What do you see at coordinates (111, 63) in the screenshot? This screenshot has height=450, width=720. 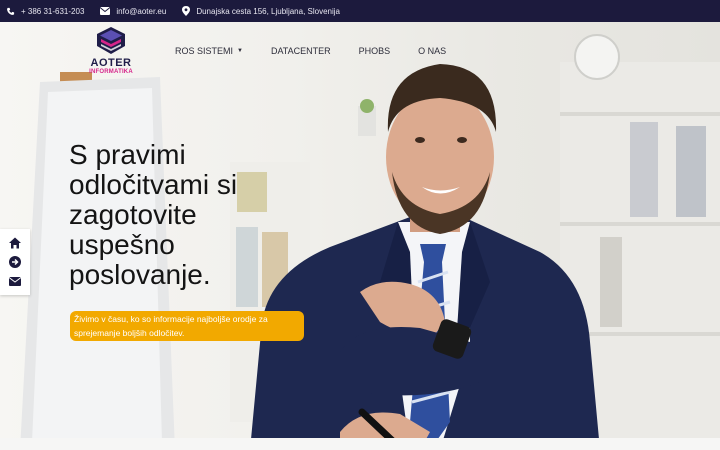 I see `logo-brand-text: AOTER` at bounding box center [111, 63].